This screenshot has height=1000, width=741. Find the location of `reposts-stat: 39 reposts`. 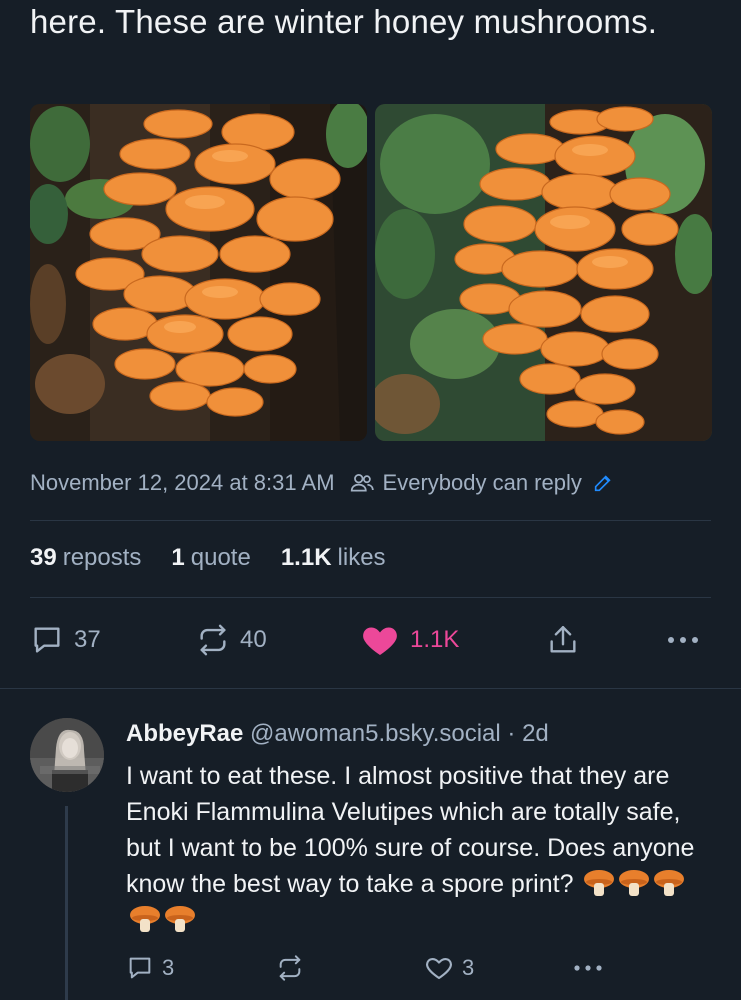

reposts-stat: 39 reposts is located at coordinates (85, 558).